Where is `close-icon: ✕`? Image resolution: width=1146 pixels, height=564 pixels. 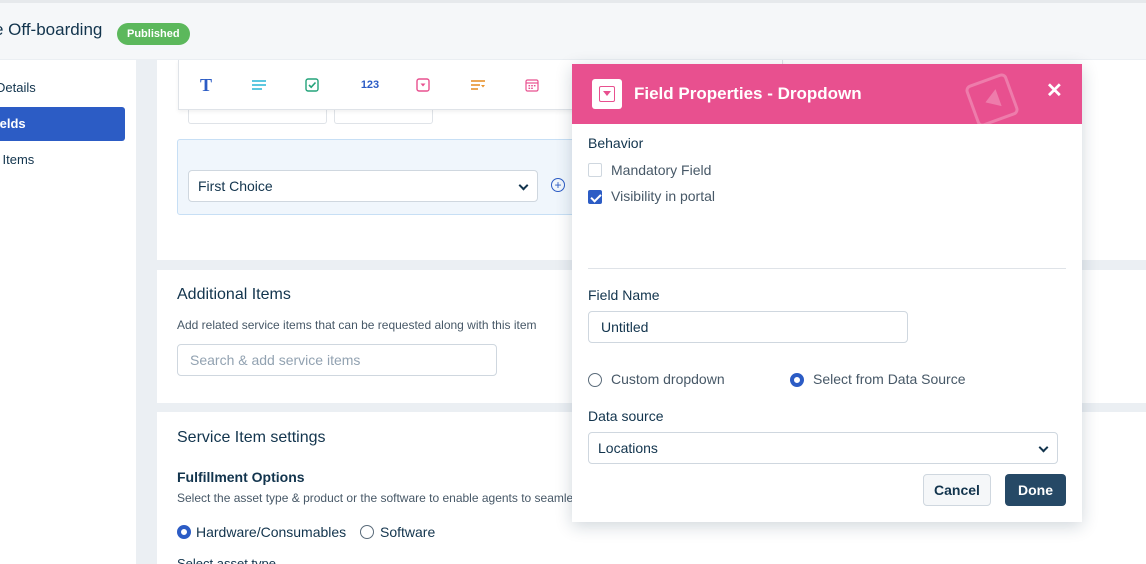
close-icon: ✕ is located at coordinates (1054, 90).